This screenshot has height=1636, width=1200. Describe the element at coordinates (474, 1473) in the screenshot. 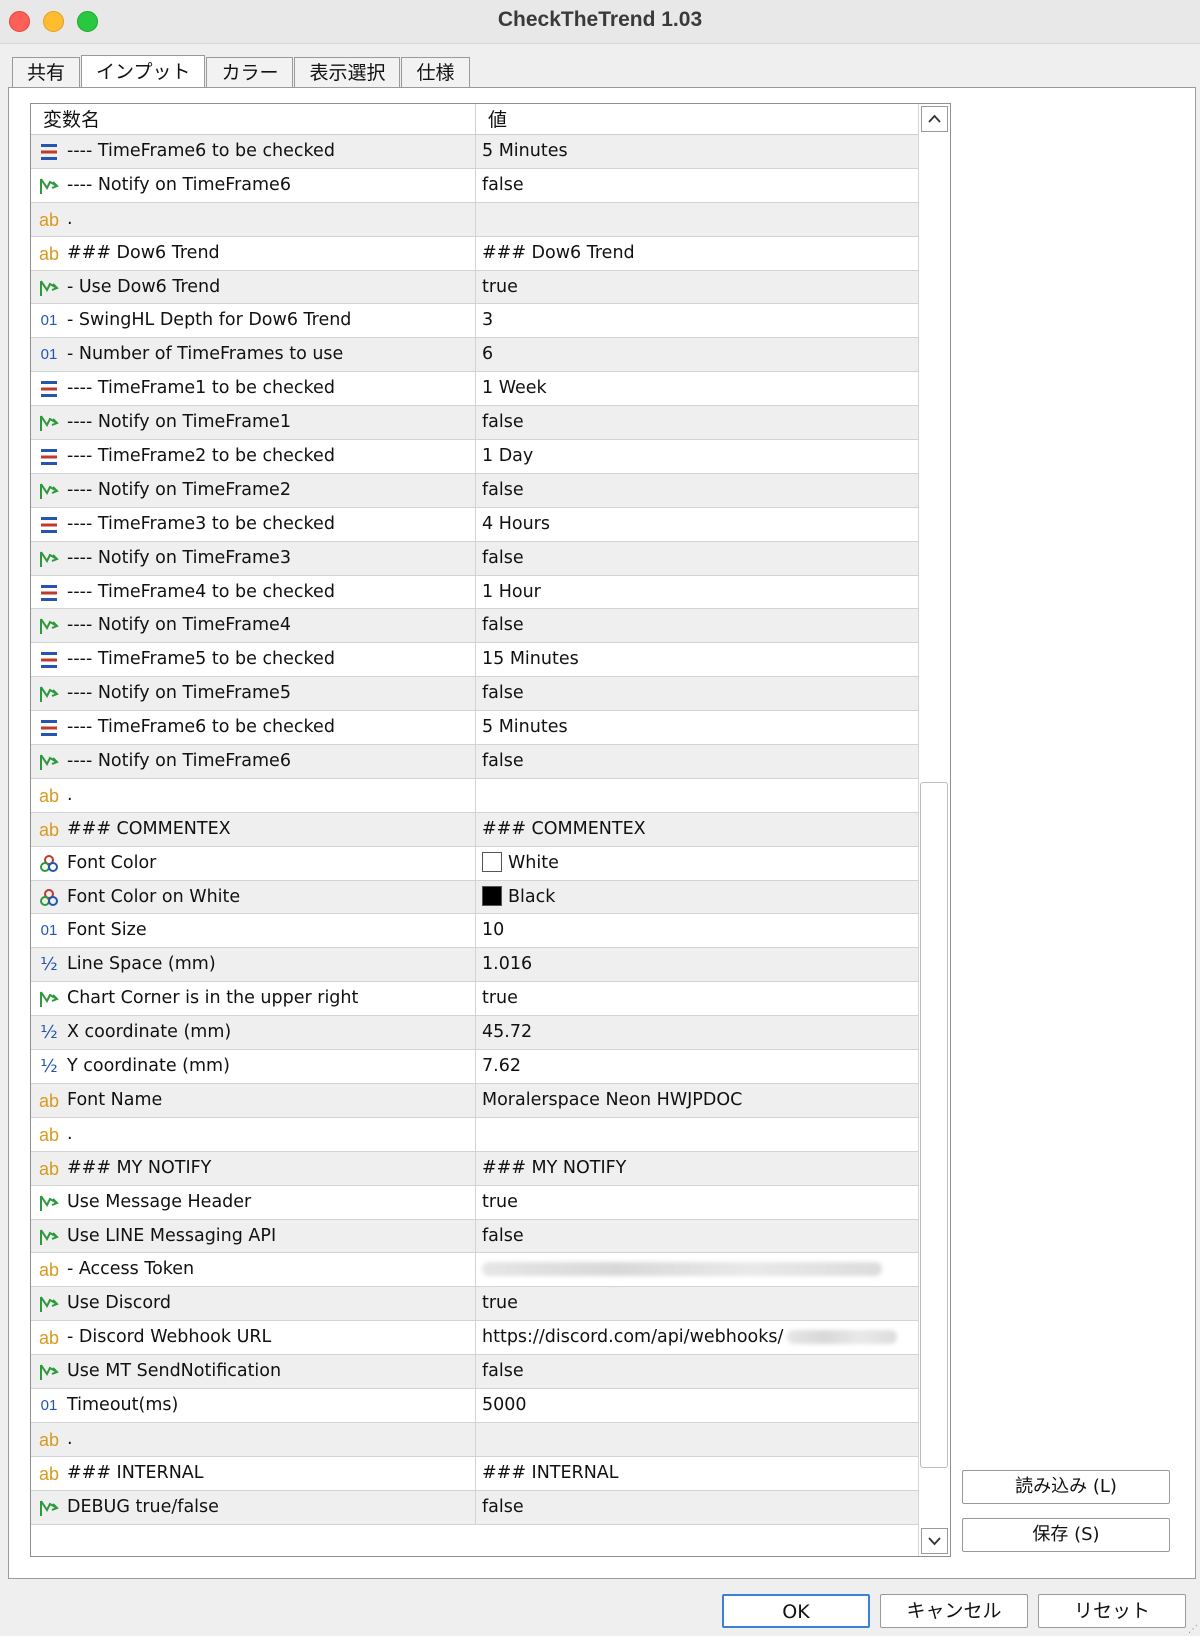

I see `table-row: ab ### INTERNAL ### INTERNAL` at that location.